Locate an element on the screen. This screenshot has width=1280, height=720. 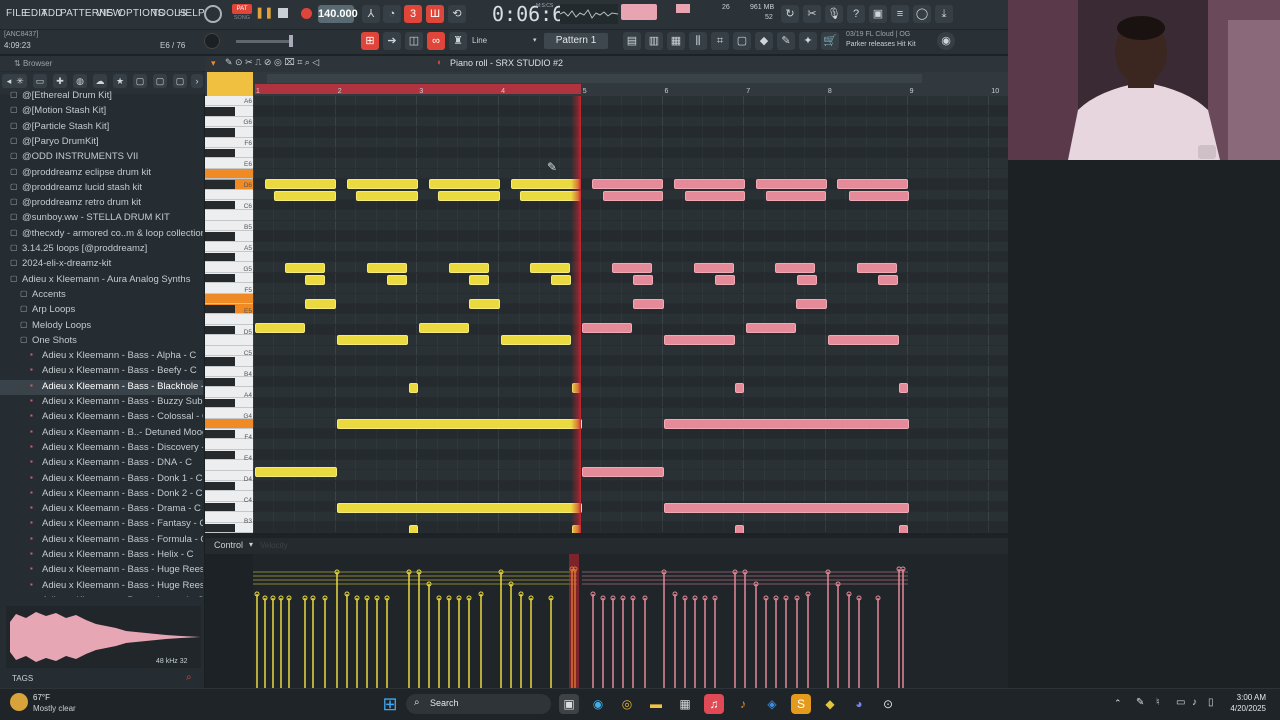
browser-item: ▪ Adieu x Kleemann - Bass - Legend - C is located at coordinates (101, 595).